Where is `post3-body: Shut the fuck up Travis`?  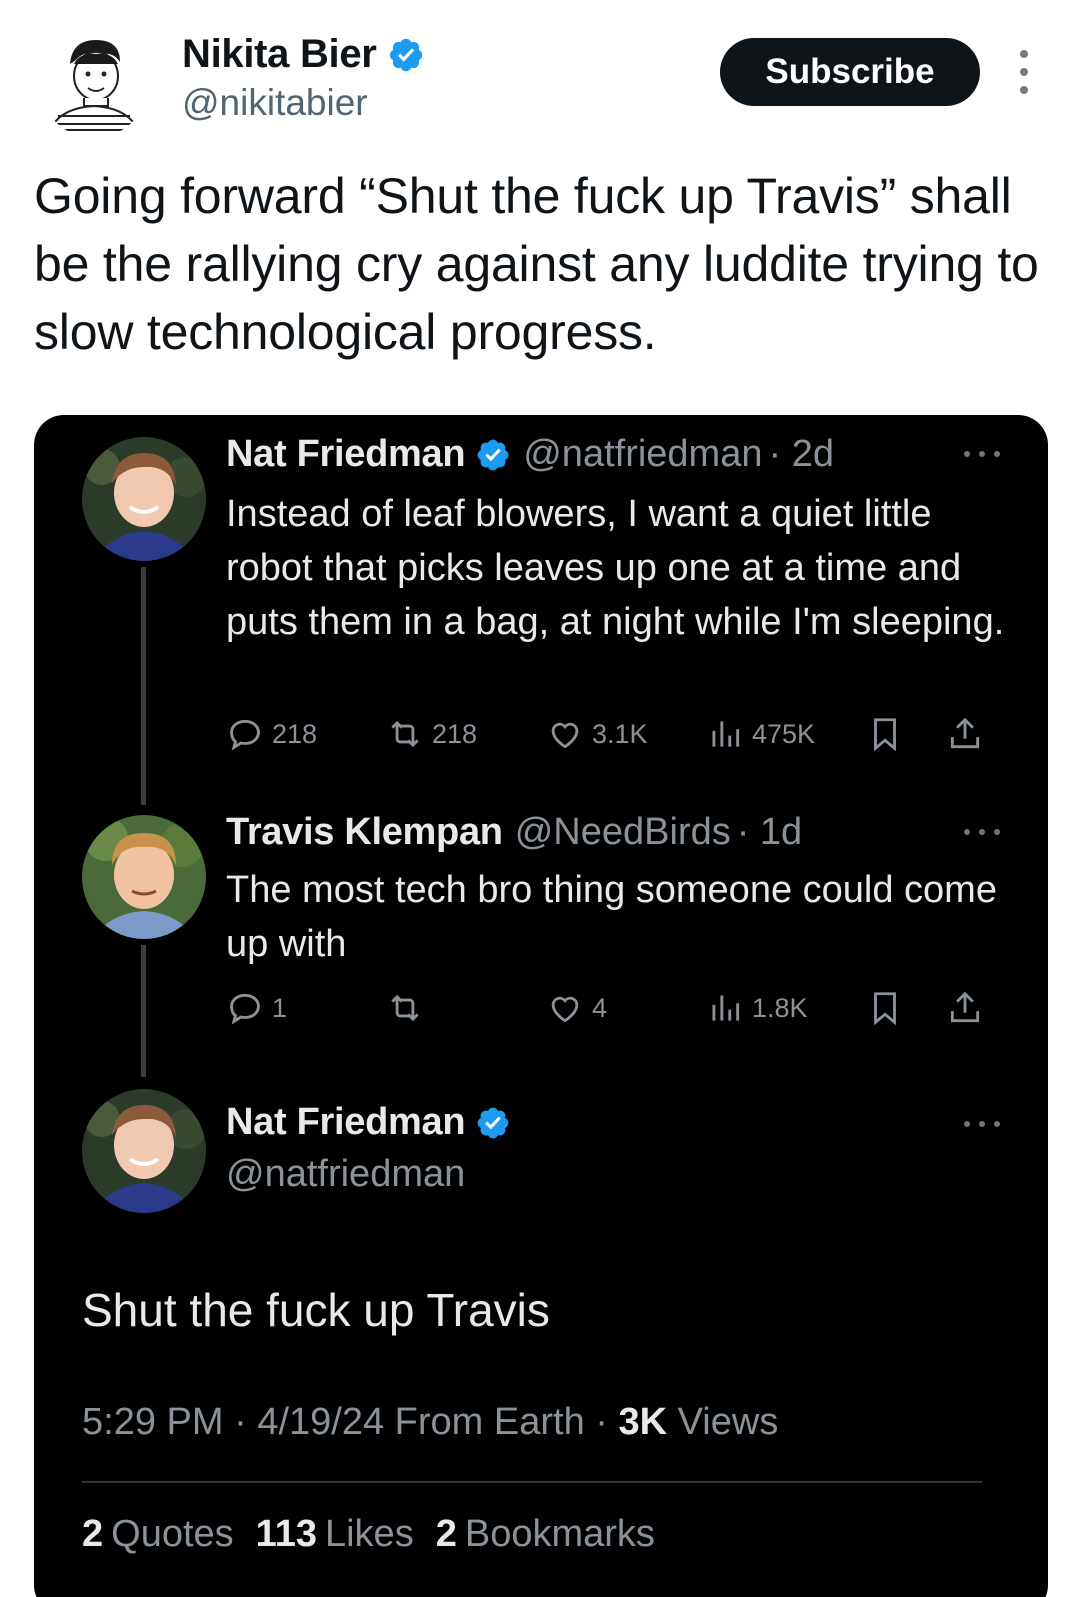 post3-body: Shut the fuck up Travis is located at coordinates (316, 1310).